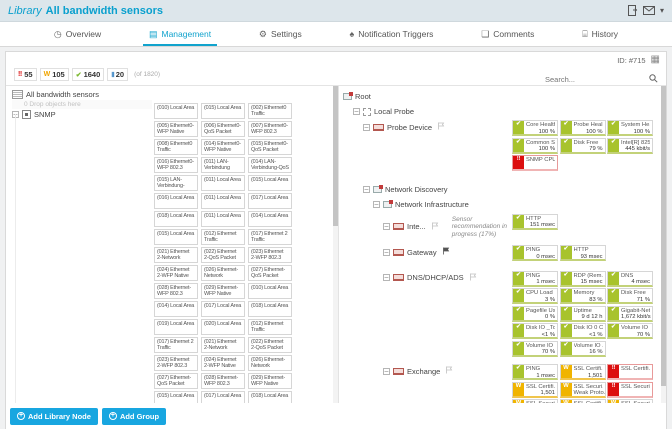  What do you see at coordinates (630, 145) in the screenshot?
I see `sensor-chip: ✔Intel[R] 825...445 kbit/s` at bounding box center [630, 145].